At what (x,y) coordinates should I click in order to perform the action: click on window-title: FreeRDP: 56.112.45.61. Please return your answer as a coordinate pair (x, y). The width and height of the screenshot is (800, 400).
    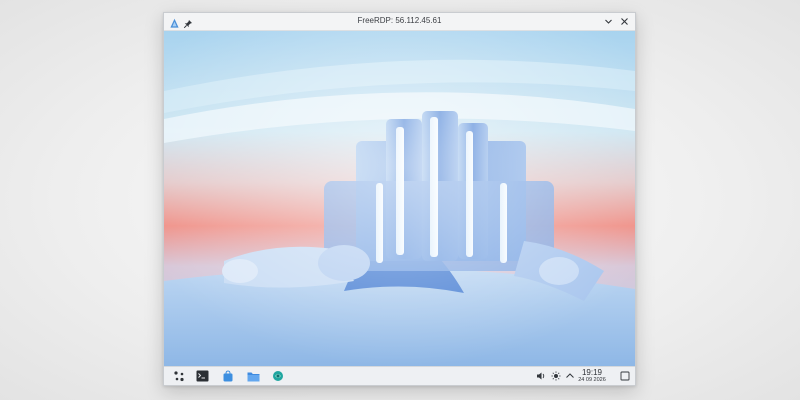
    Looking at the image, I should click on (399, 20).